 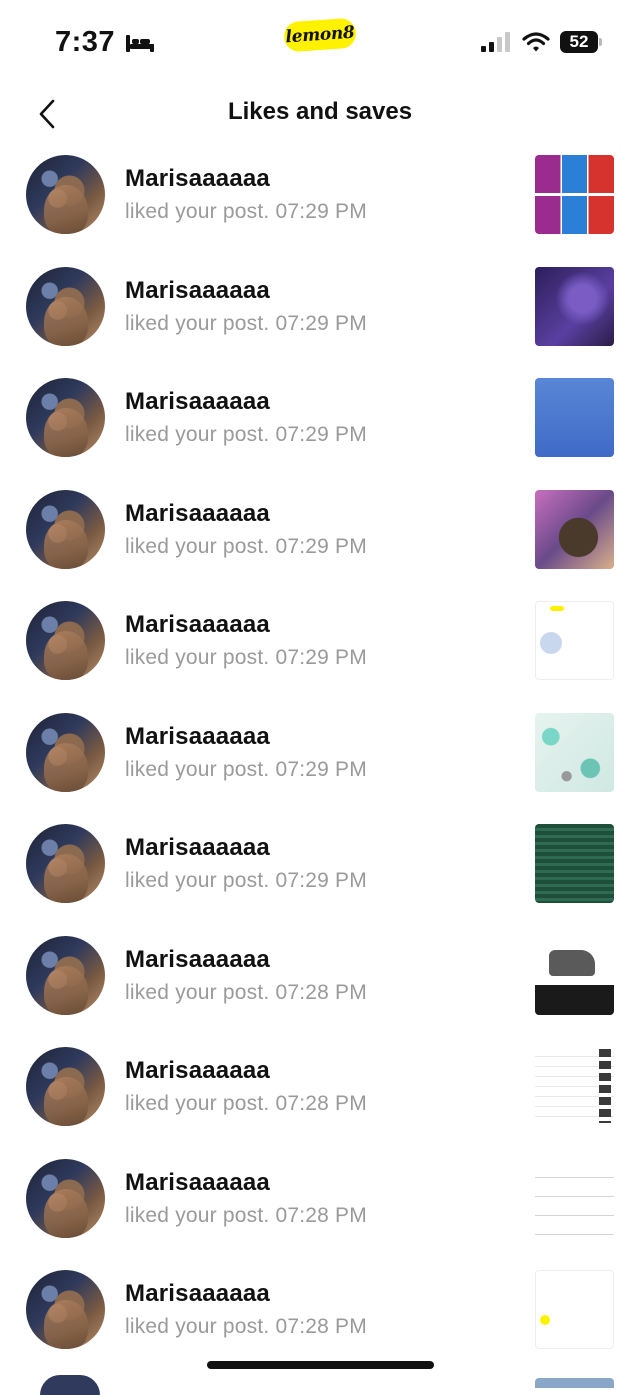 I want to click on home-indicator, so click(x=320, y=1365).